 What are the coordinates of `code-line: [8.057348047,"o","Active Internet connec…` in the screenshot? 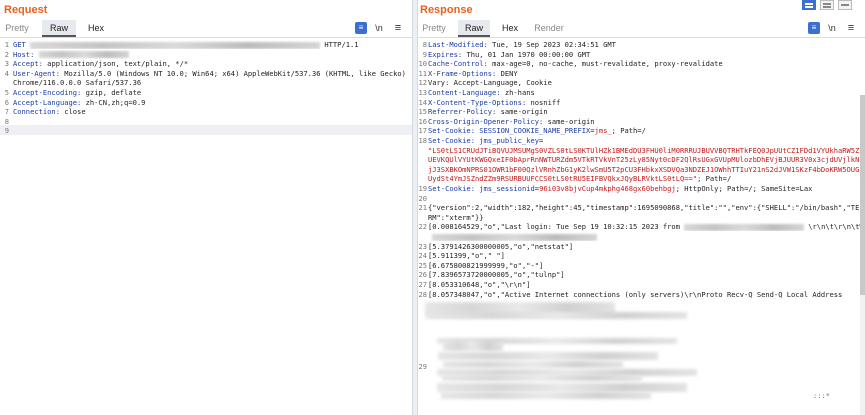 It's located at (645, 294).